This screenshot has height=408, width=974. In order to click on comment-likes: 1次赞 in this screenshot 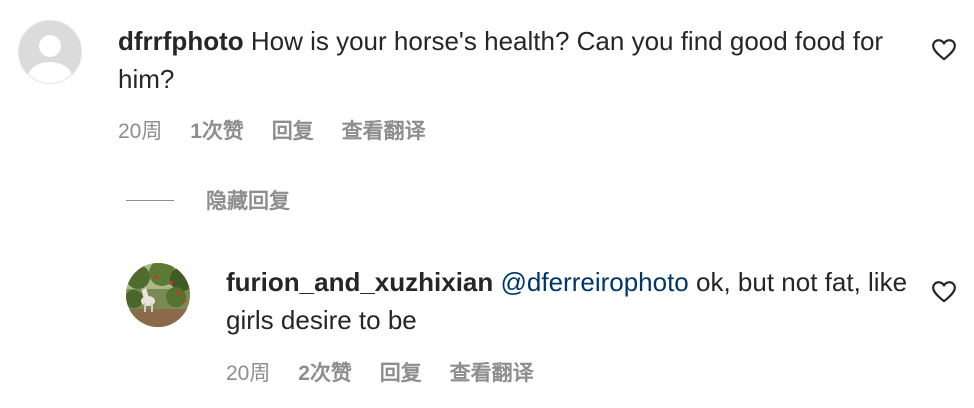, I will do `click(217, 131)`.